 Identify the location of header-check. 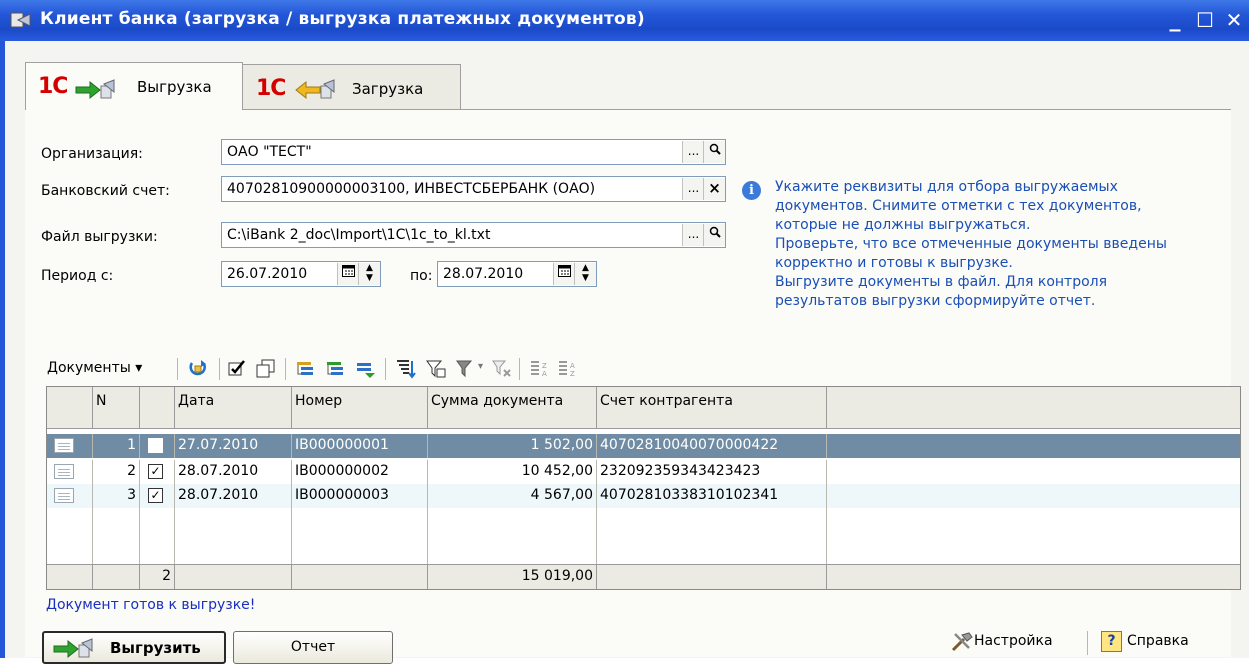
(157, 408).